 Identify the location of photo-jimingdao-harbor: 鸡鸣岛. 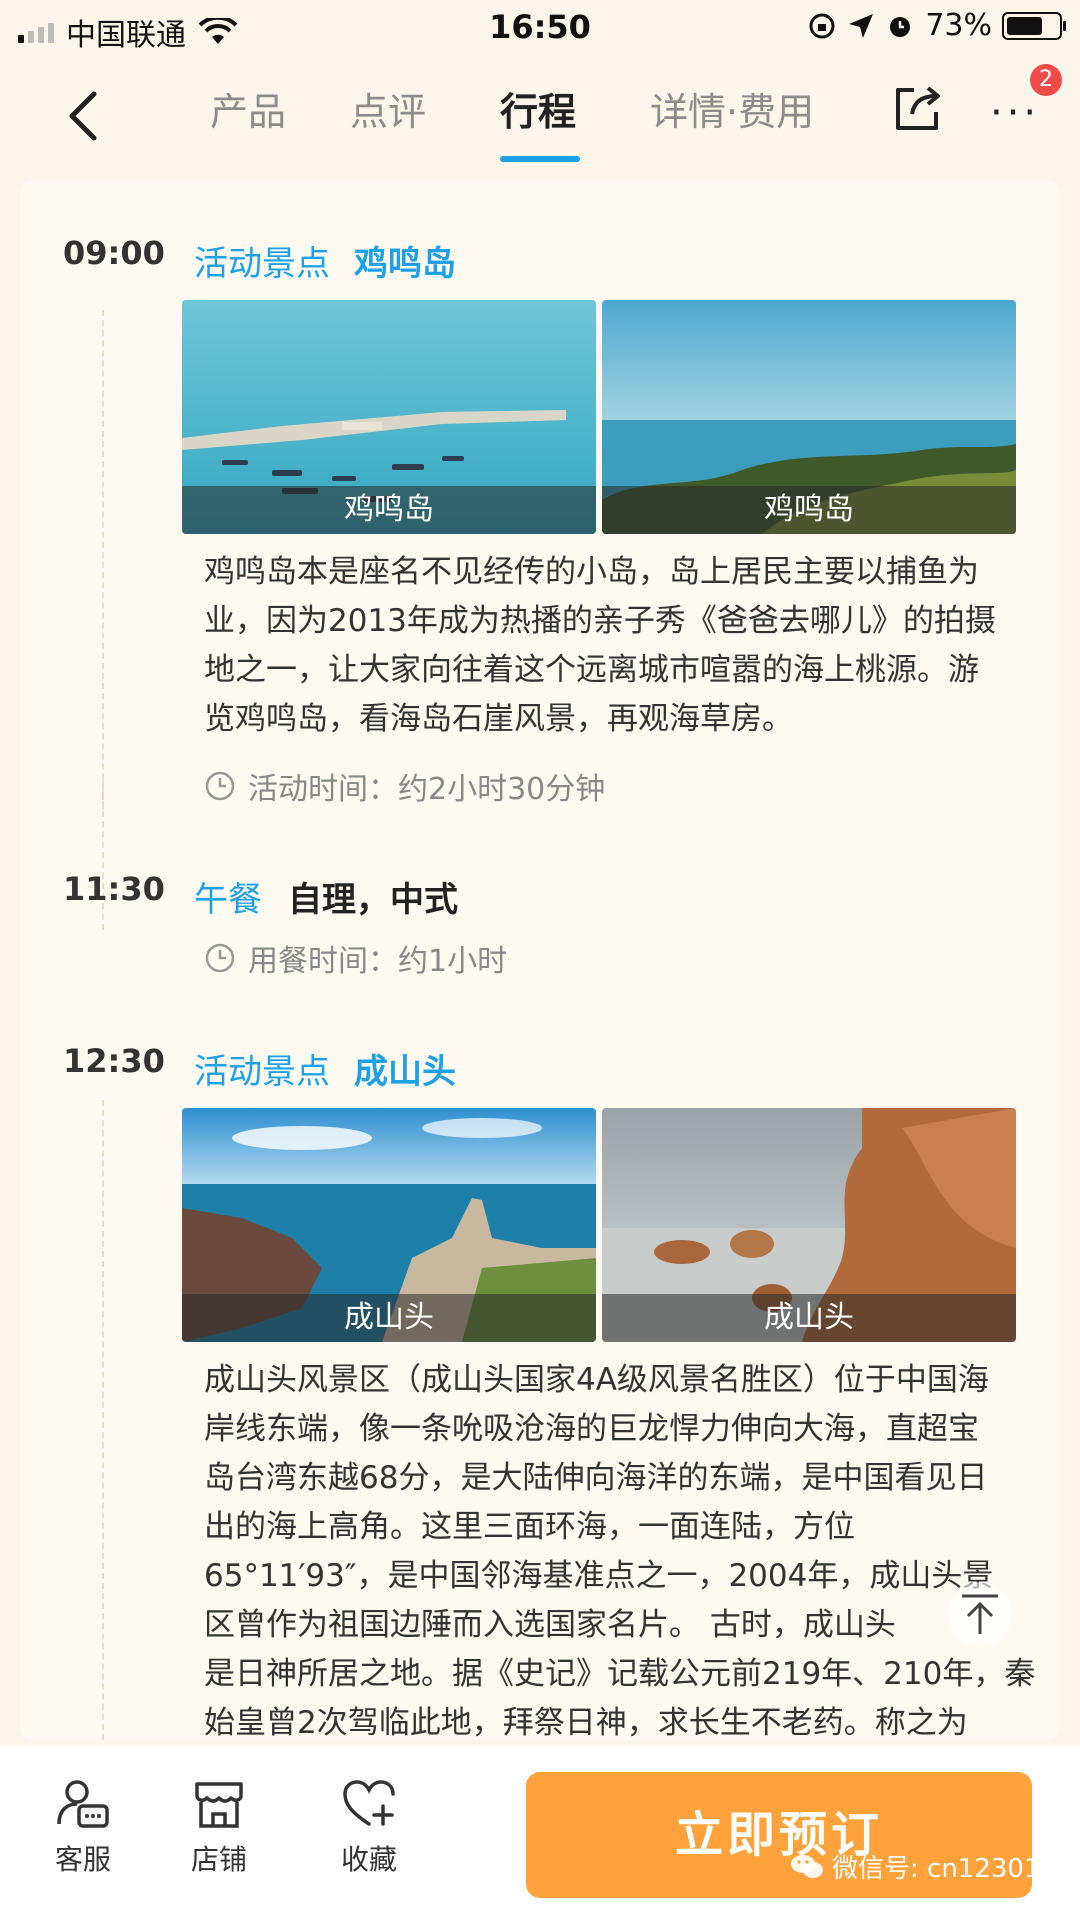
(389, 417).